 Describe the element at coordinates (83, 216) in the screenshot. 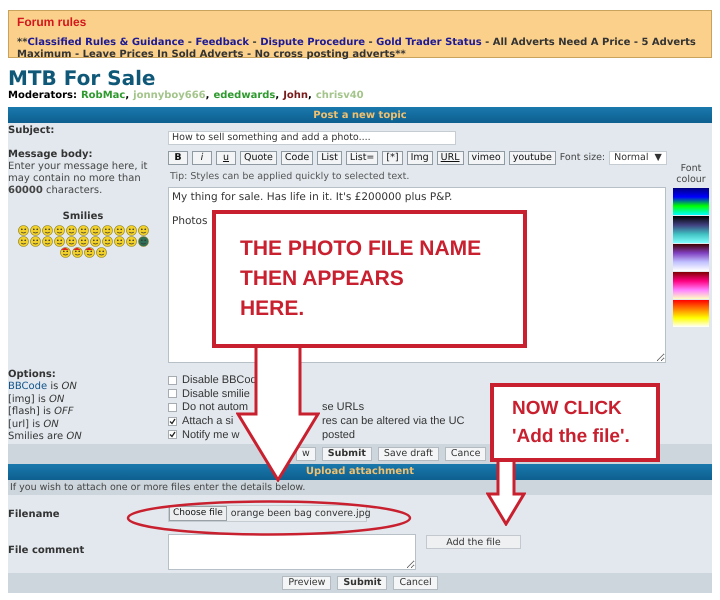

I see `smilies-title: Smilies` at that location.